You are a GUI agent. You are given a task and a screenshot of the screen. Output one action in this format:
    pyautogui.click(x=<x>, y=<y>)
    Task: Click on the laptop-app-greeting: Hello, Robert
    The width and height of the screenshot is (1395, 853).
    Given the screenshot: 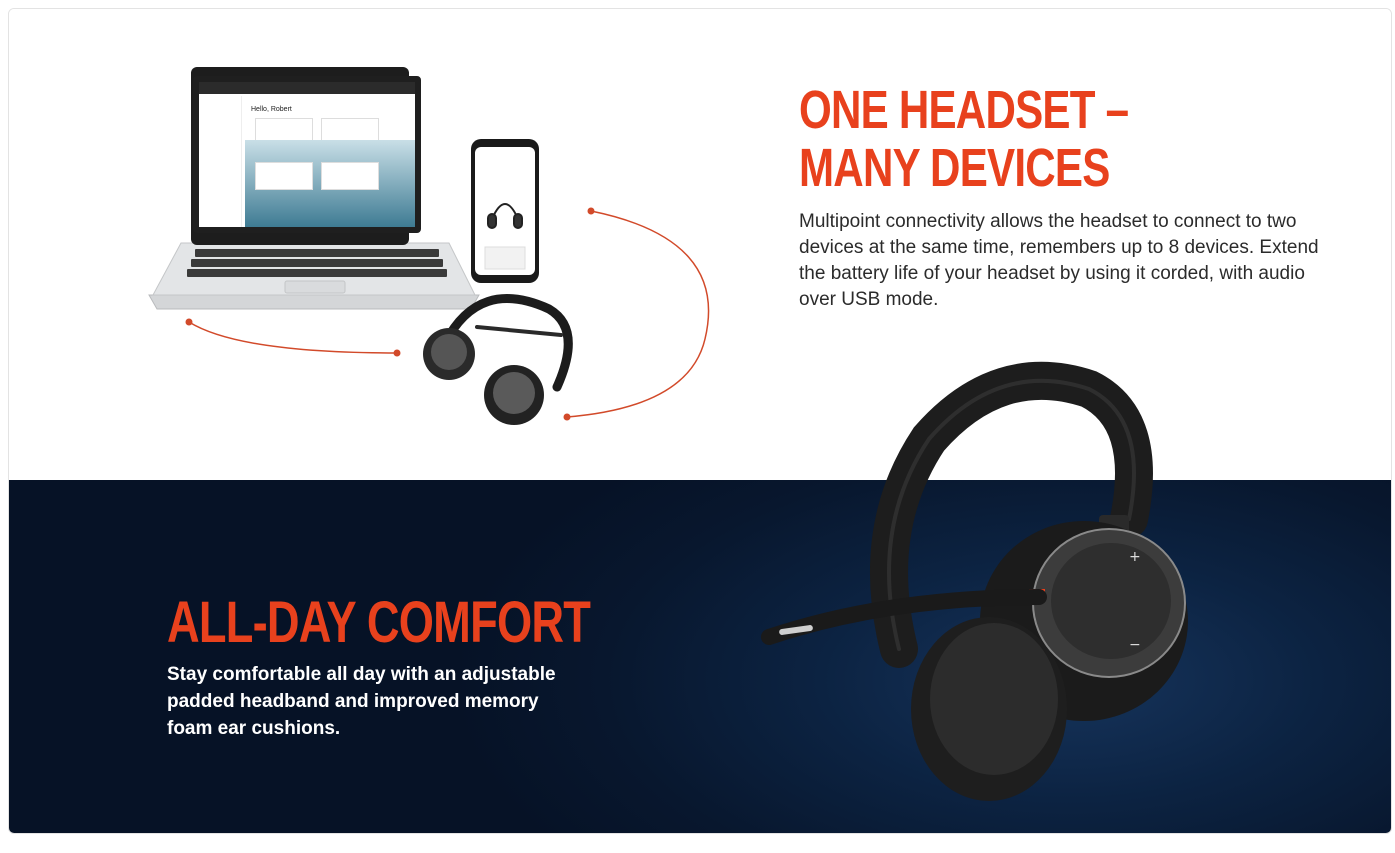 What is the action you would take?
    pyautogui.click(x=271, y=109)
    